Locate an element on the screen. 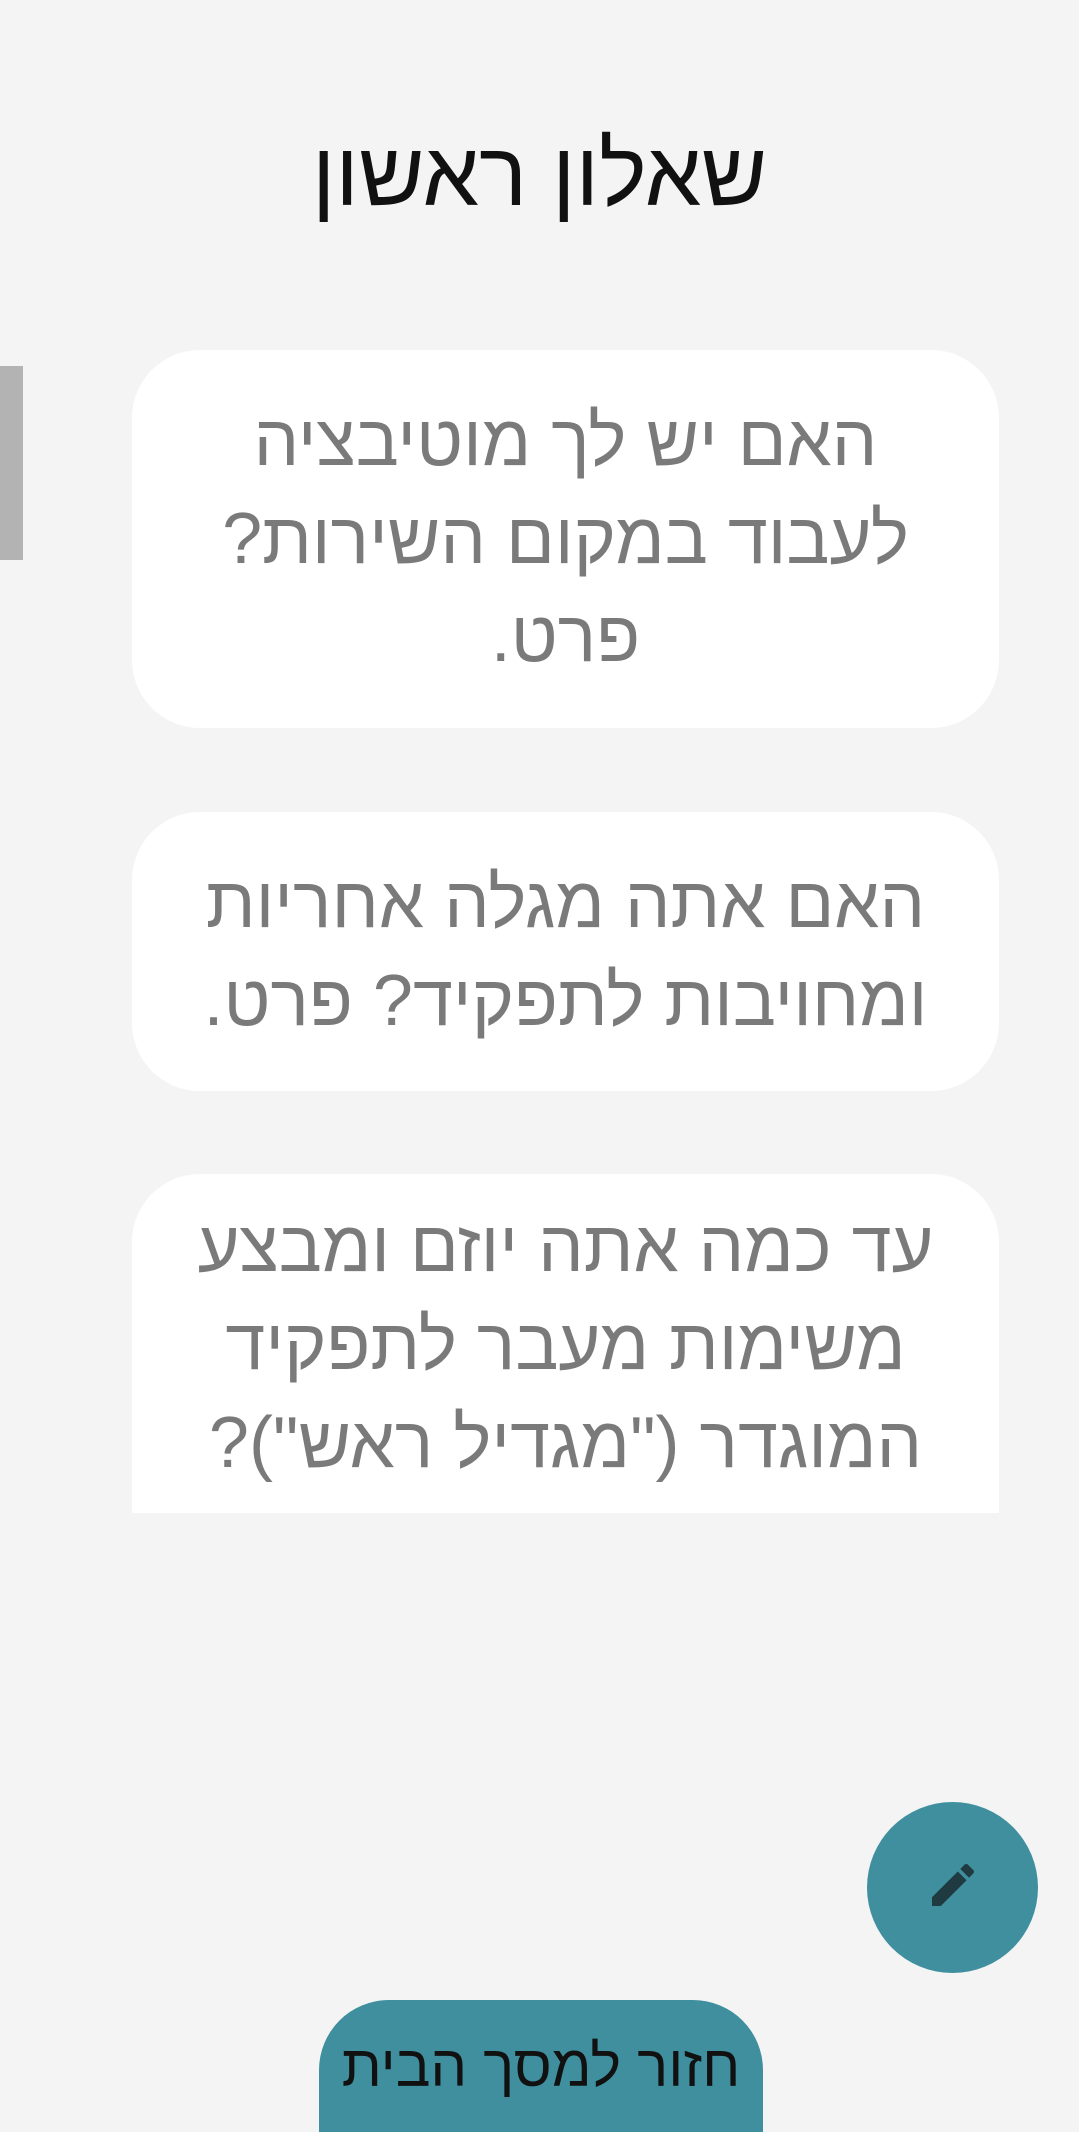  scroll-indicator is located at coordinates (11, 463).